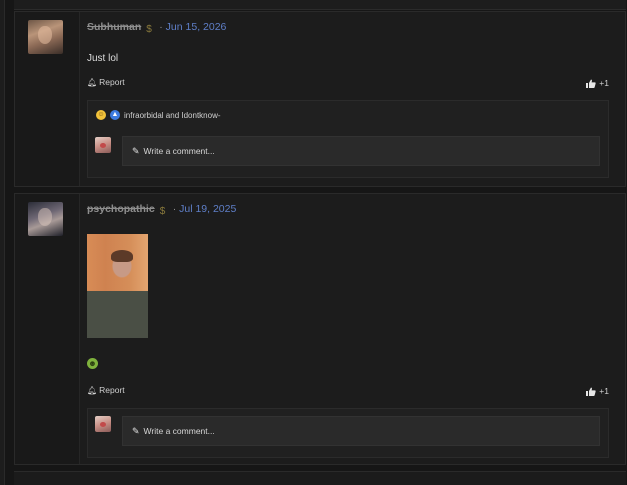  I want to click on post-header: psychopathic $ · Jul 19, 2025, so click(161, 210).